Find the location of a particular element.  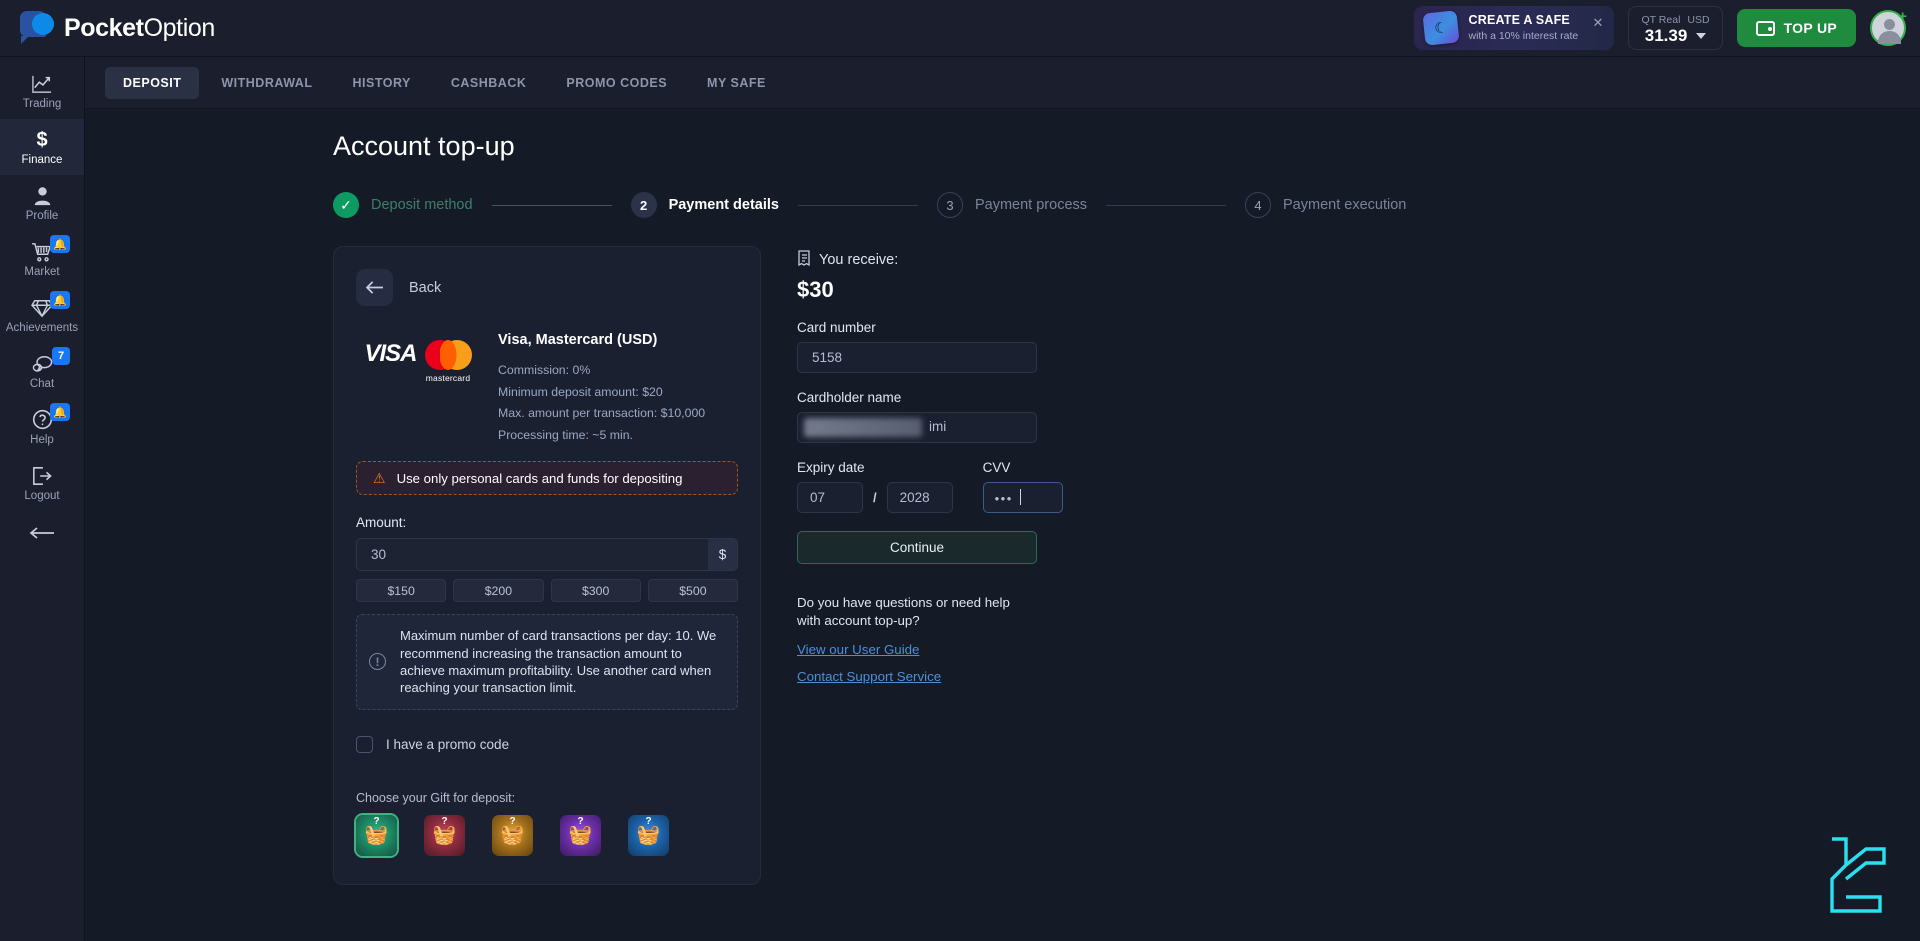

preset-300-button: $300 is located at coordinates (595, 591).